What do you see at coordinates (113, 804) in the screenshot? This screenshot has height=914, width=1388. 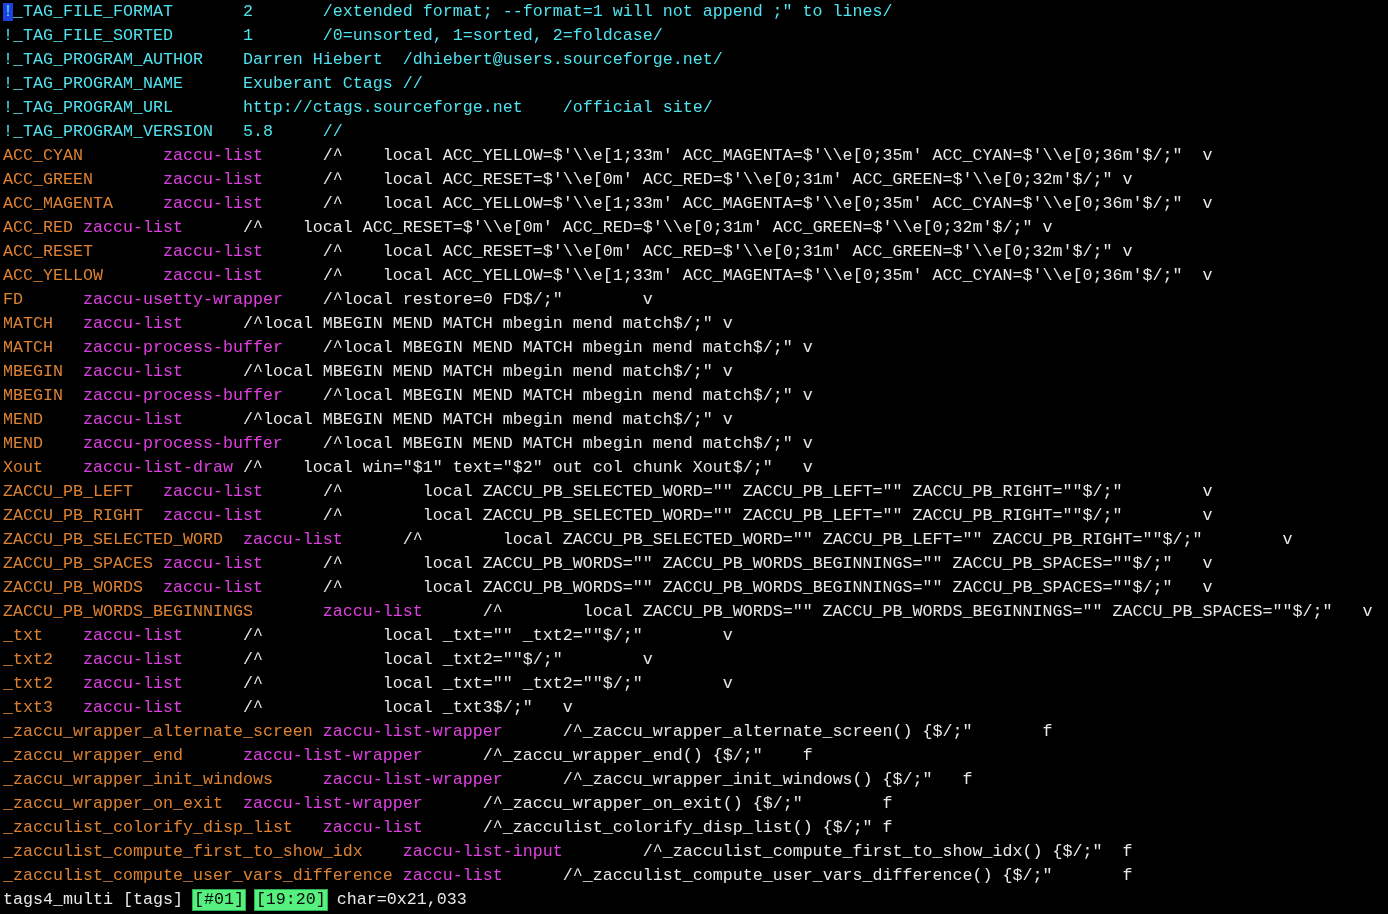 I see `tag-name: _zaccu_wrapper_on_exit` at bounding box center [113, 804].